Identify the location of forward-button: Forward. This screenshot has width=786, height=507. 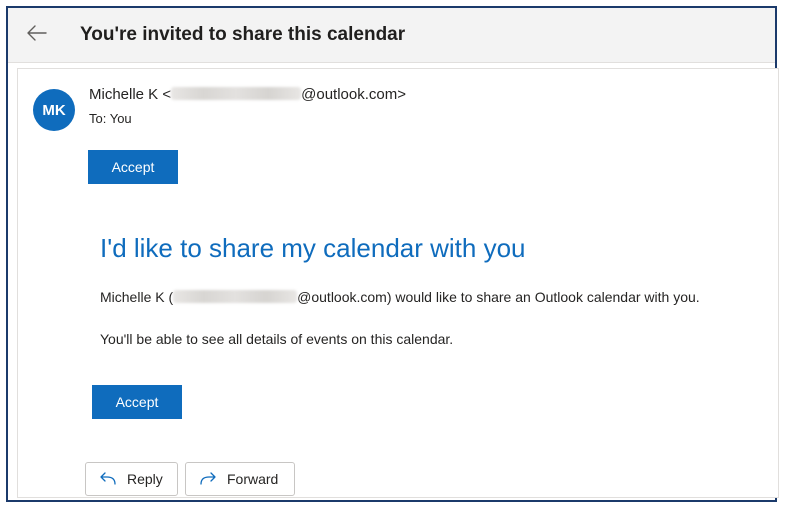
(240, 479).